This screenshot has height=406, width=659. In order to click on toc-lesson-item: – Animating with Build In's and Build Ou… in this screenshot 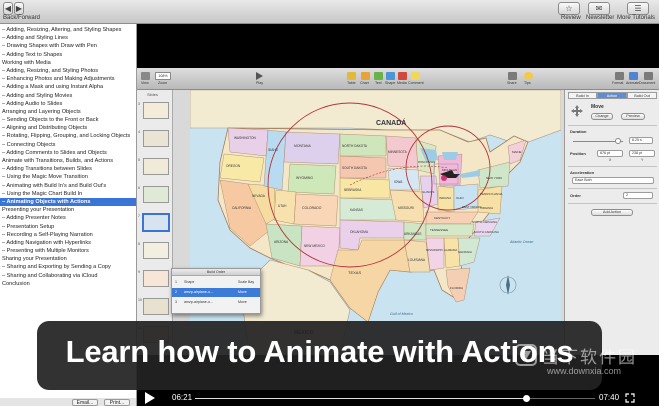, I will do `click(68, 186)`.